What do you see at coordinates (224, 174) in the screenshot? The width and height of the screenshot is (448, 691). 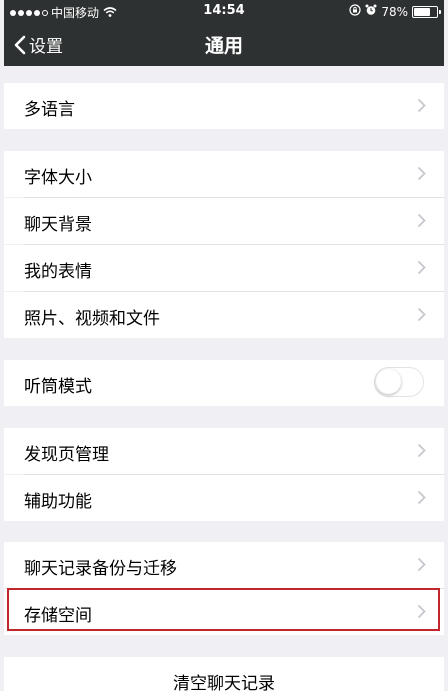 I see `row-font-size: 字体大小` at bounding box center [224, 174].